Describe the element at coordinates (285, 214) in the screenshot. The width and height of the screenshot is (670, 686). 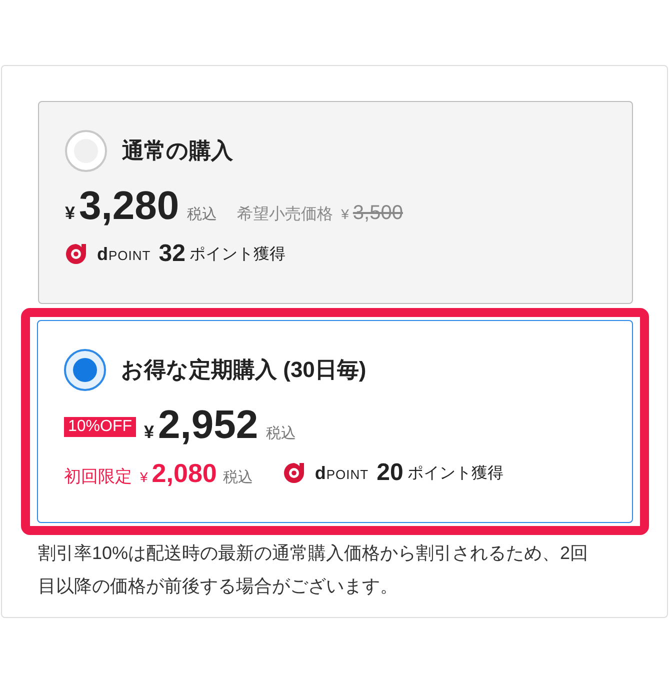
I see `msrp-label: 希望小売価格` at that location.